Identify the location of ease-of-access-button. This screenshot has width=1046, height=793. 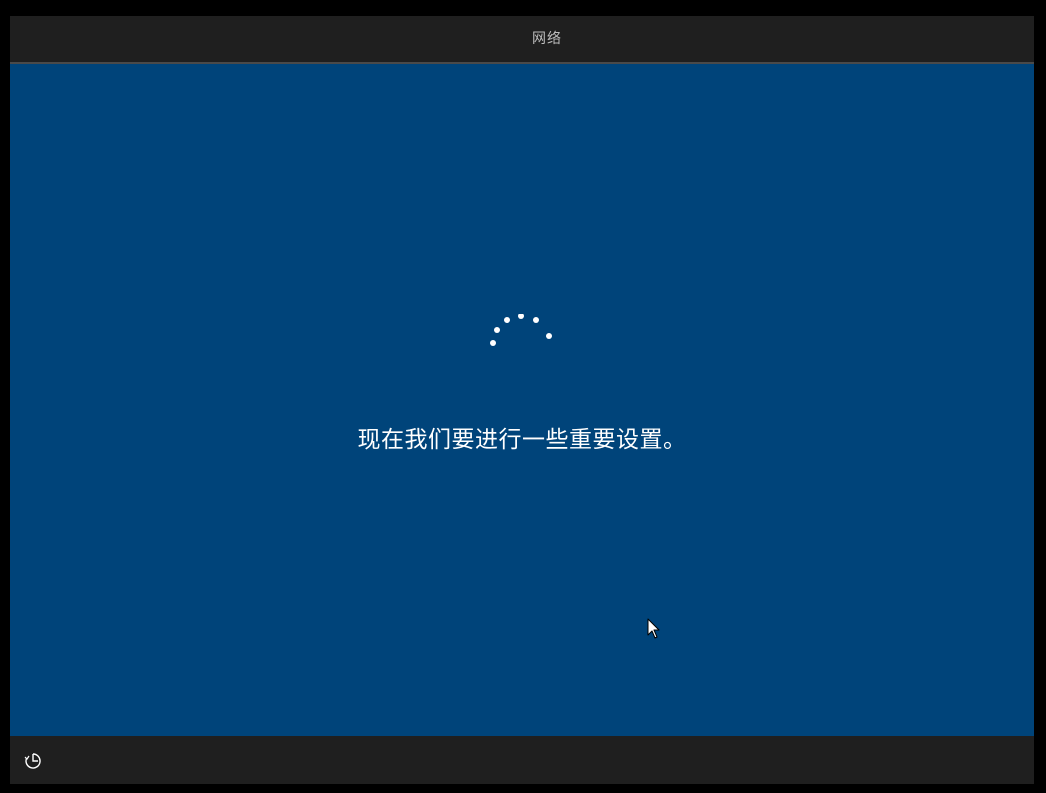
(33, 761).